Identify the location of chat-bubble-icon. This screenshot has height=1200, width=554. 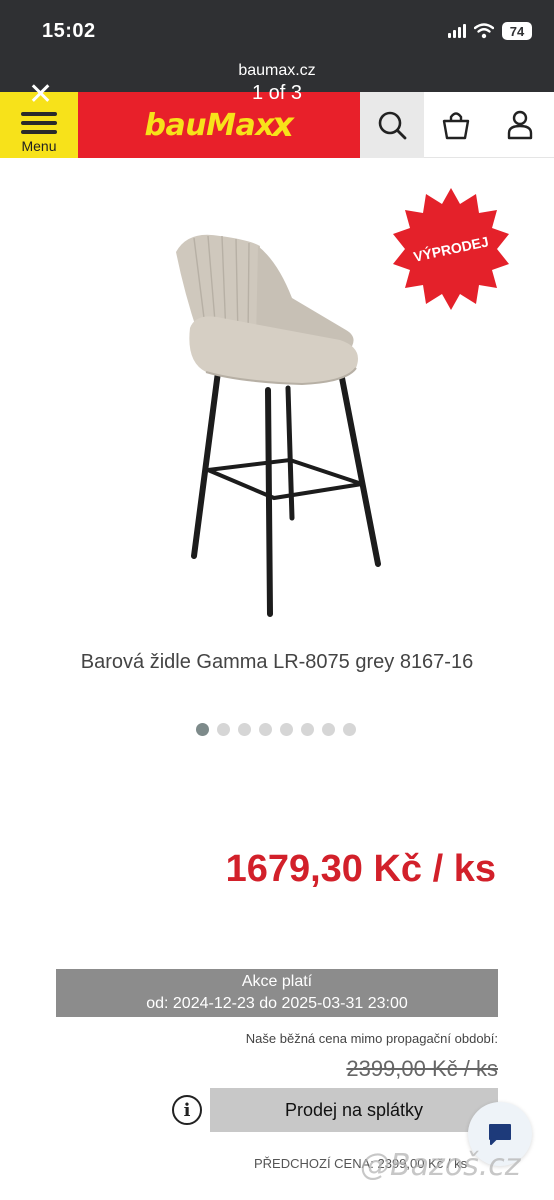
(500, 1134).